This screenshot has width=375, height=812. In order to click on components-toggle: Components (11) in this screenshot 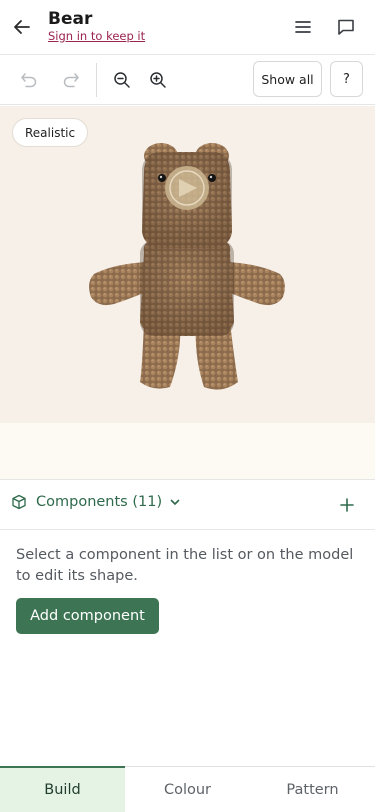, I will do `click(96, 502)`.